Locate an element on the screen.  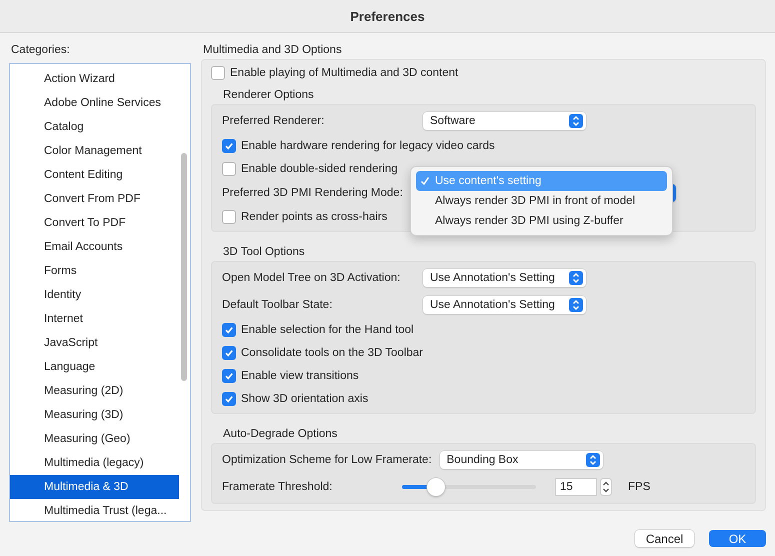
category-item: Multimedia & 3D is located at coordinates (94, 487).